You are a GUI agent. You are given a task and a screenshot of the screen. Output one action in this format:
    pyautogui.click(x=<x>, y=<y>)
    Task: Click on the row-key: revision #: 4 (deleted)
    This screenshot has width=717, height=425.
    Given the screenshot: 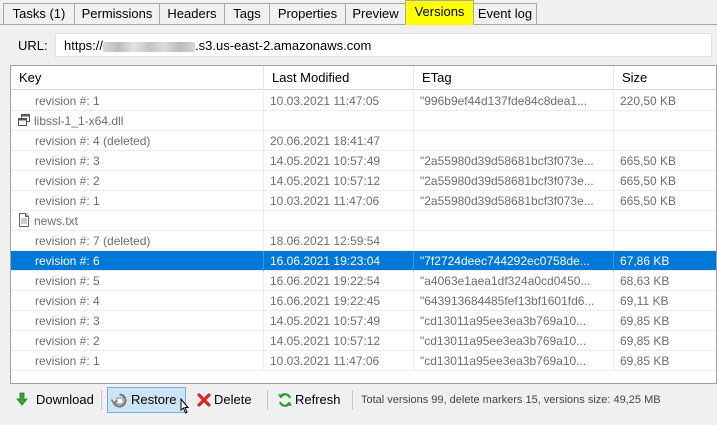 What is the action you would take?
    pyautogui.click(x=137, y=141)
    